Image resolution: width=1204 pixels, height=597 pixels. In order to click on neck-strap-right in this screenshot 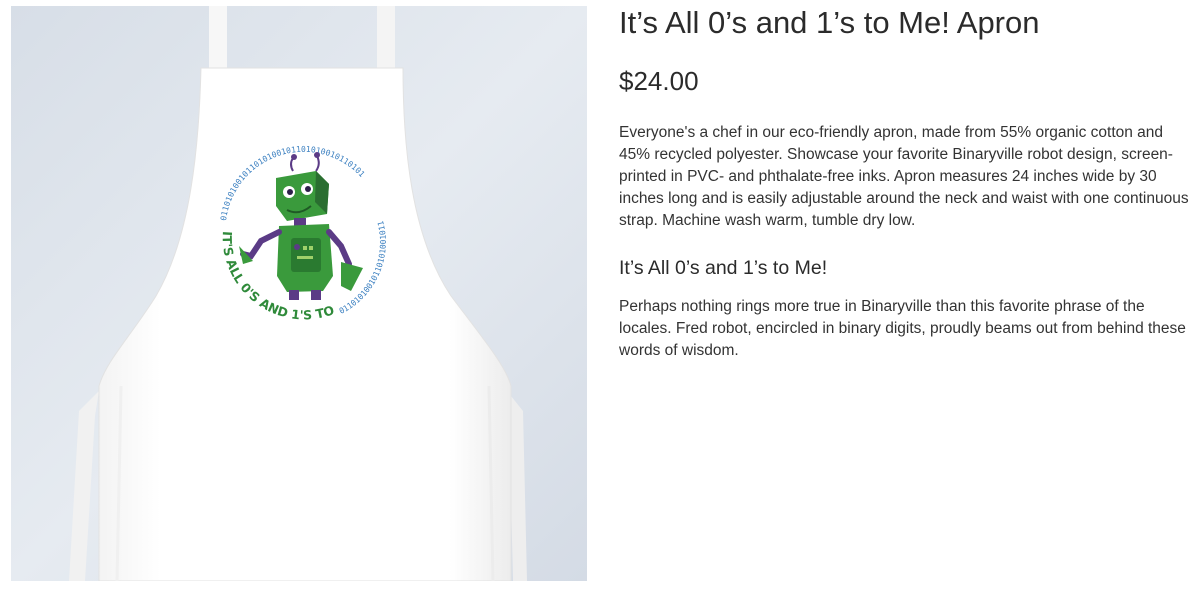, I will do `click(386, 41)`.